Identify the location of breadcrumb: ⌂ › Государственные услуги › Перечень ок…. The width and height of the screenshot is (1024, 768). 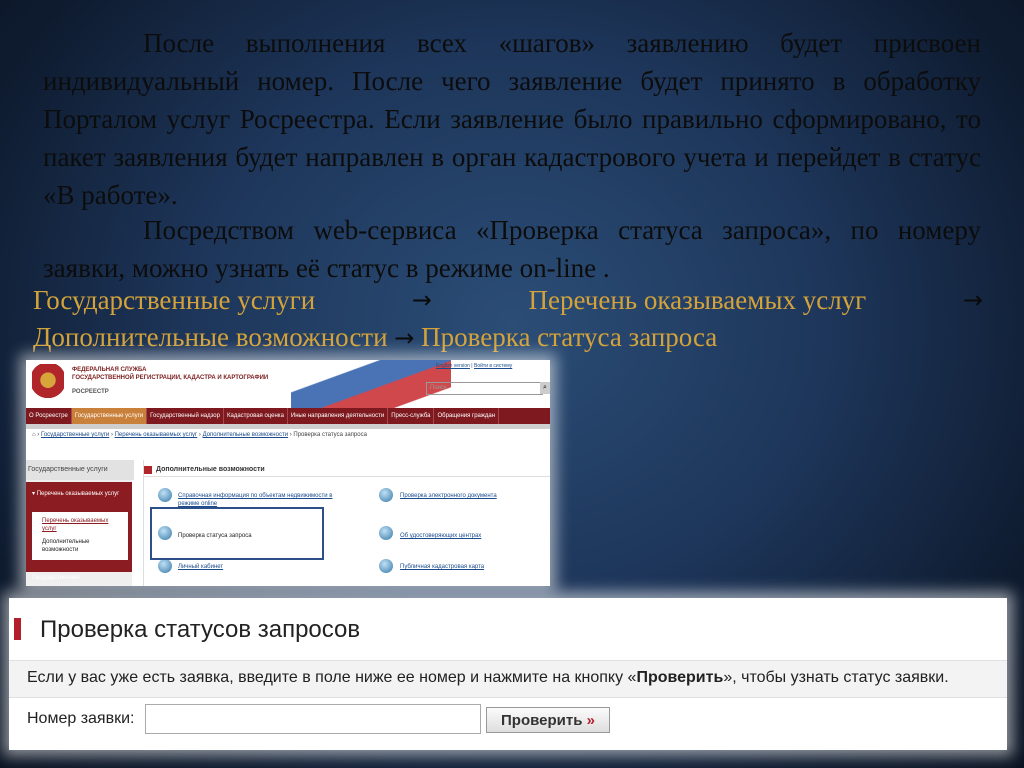
(199, 435).